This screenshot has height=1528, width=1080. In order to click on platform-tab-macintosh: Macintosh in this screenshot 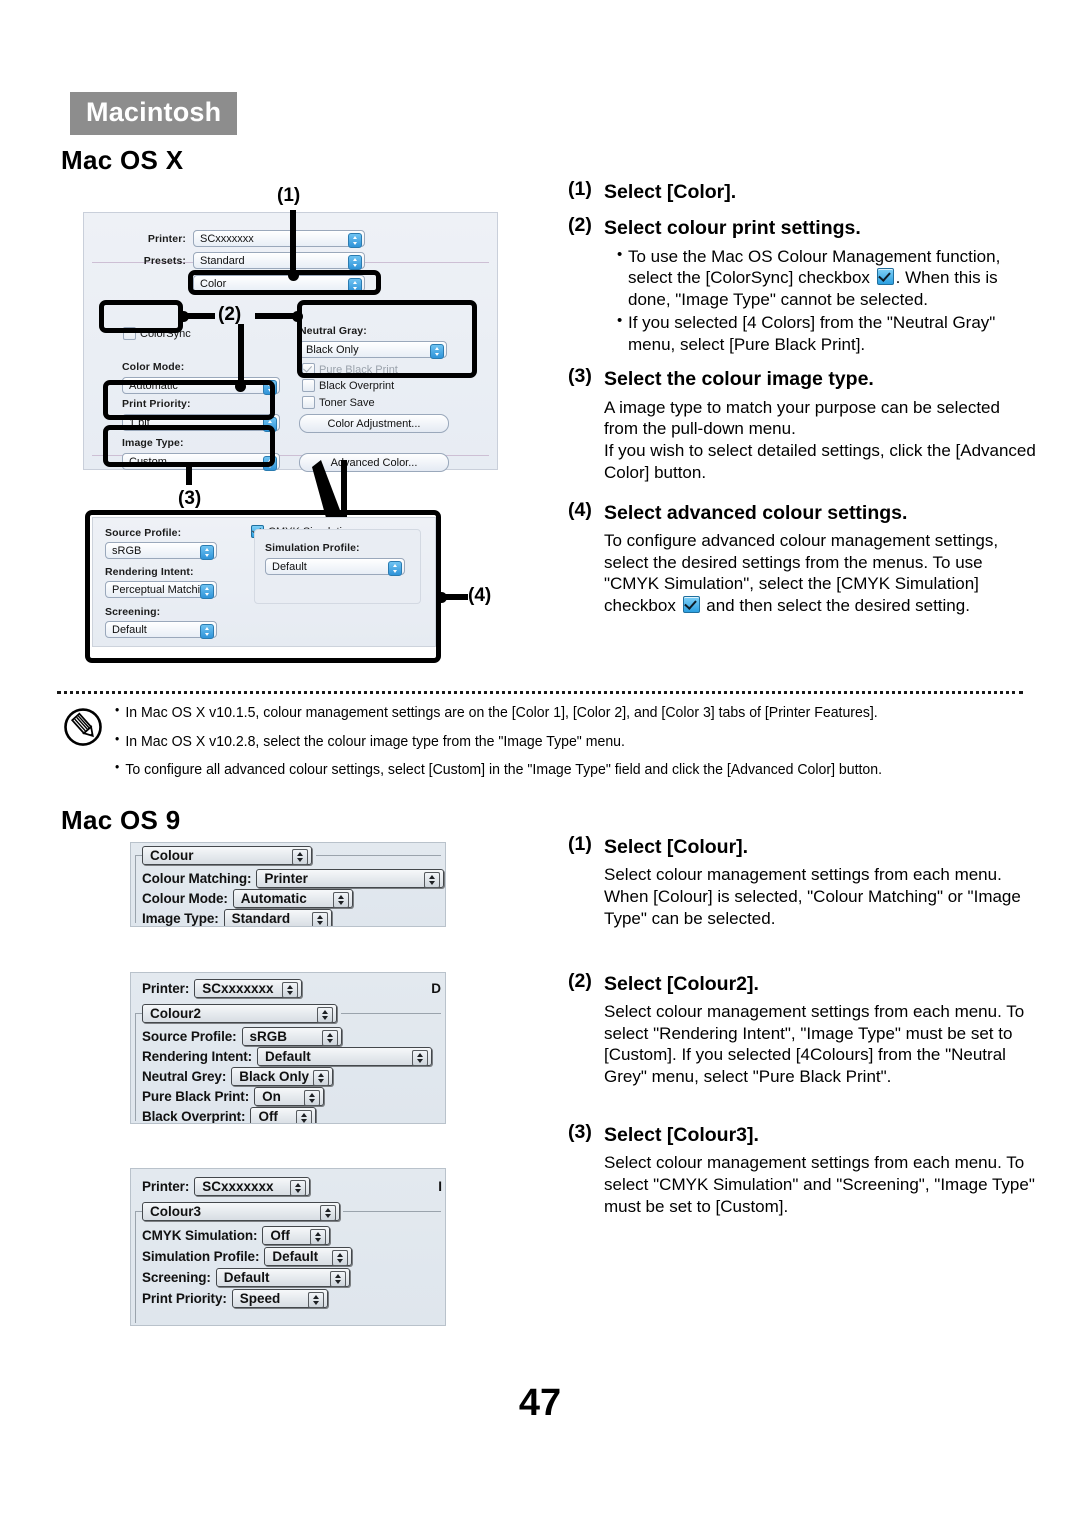, I will do `click(154, 113)`.